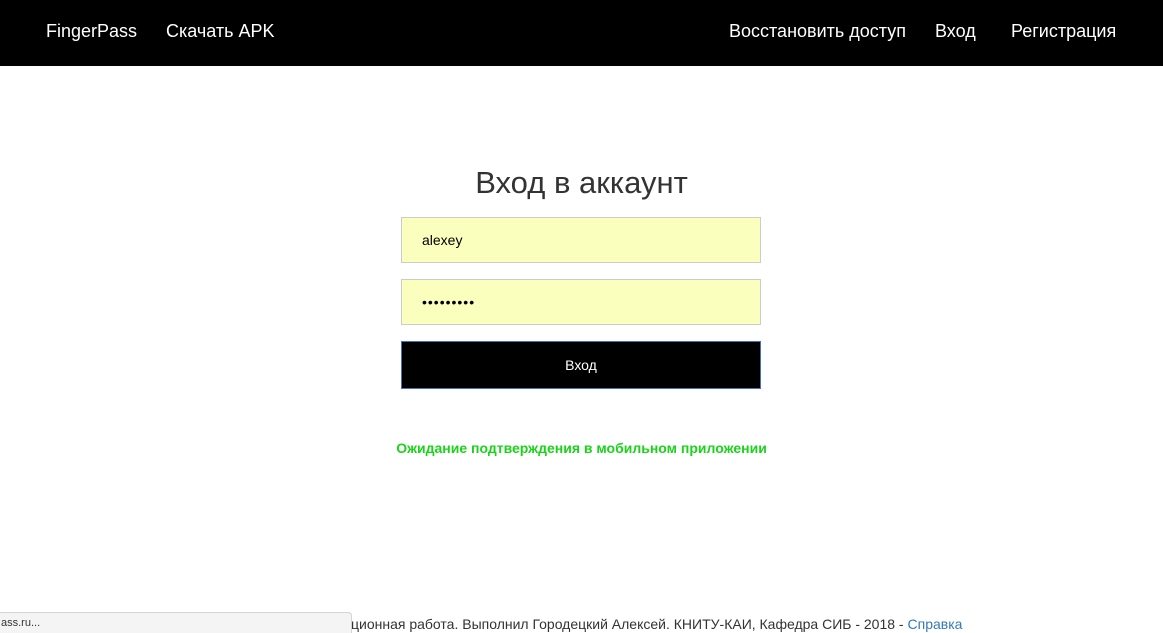 The height and width of the screenshot is (633, 1163). What do you see at coordinates (955, 31) in the screenshot?
I see `login-link: Вход` at bounding box center [955, 31].